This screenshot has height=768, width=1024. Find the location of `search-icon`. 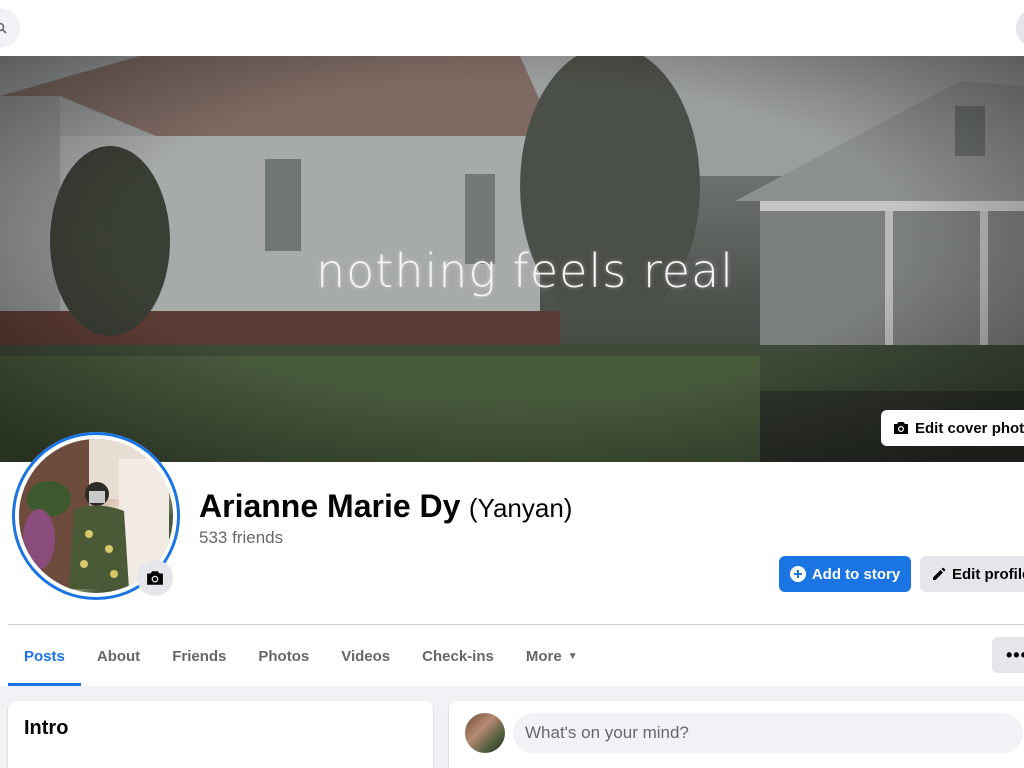

search-icon is located at coordinates (3, 28).